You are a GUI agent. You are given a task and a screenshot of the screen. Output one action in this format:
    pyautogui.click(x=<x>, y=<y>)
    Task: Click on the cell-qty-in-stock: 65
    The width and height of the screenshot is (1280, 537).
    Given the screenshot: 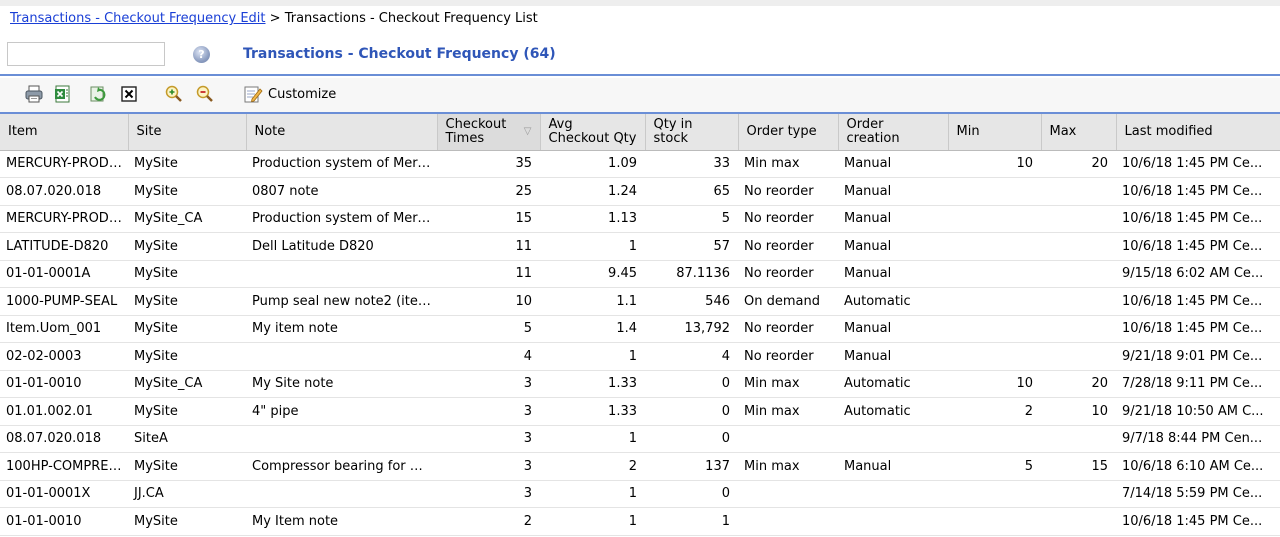 What is the action you would take?
    pyautogui.click(x=691, y=191)
    